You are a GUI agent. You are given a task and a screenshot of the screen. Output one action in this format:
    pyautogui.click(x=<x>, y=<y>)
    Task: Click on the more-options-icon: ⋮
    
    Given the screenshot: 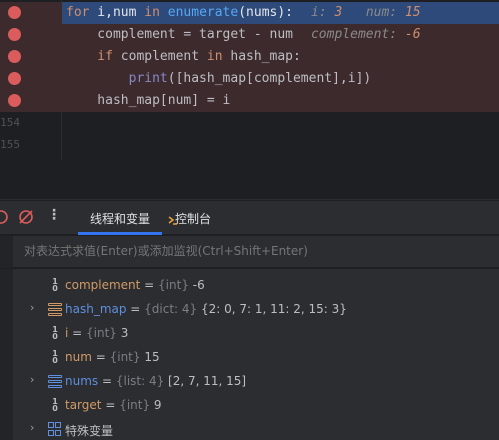 What is the action you would take?
    pyautogui.click(x=54, y=215)
    